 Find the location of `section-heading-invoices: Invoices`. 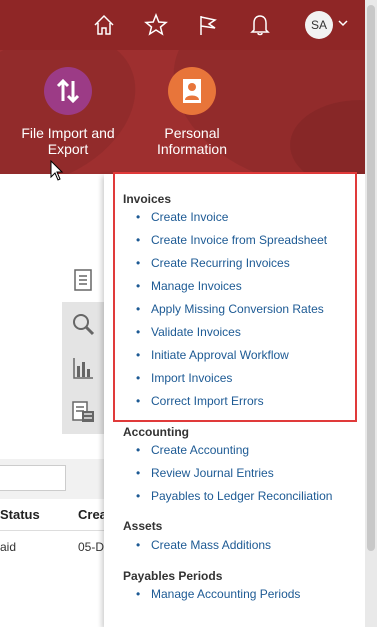

section-heading-invoices: Invoices is located at coordinates (147, 199).